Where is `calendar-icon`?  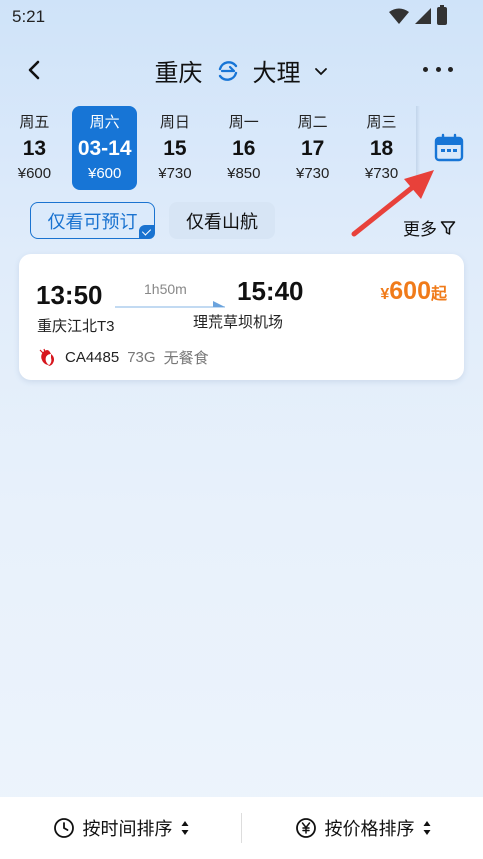 calendar-icon is located at coordinates (449, 148).